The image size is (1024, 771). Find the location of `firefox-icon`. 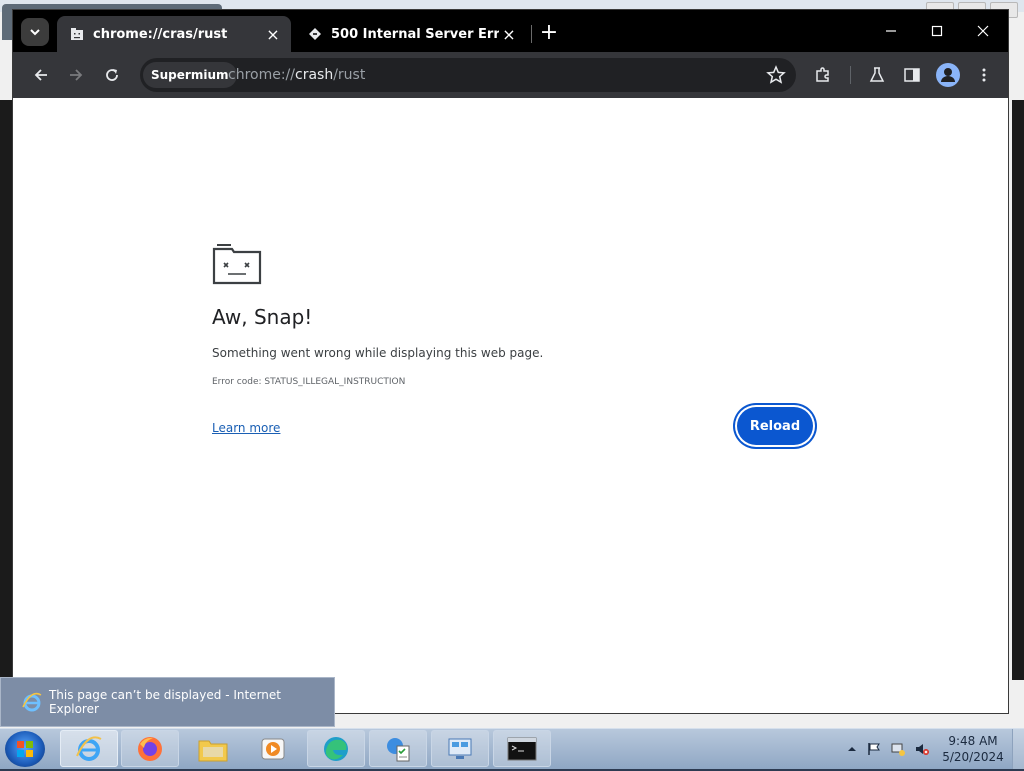

firefox-icon is located at coordinates (150, 748).